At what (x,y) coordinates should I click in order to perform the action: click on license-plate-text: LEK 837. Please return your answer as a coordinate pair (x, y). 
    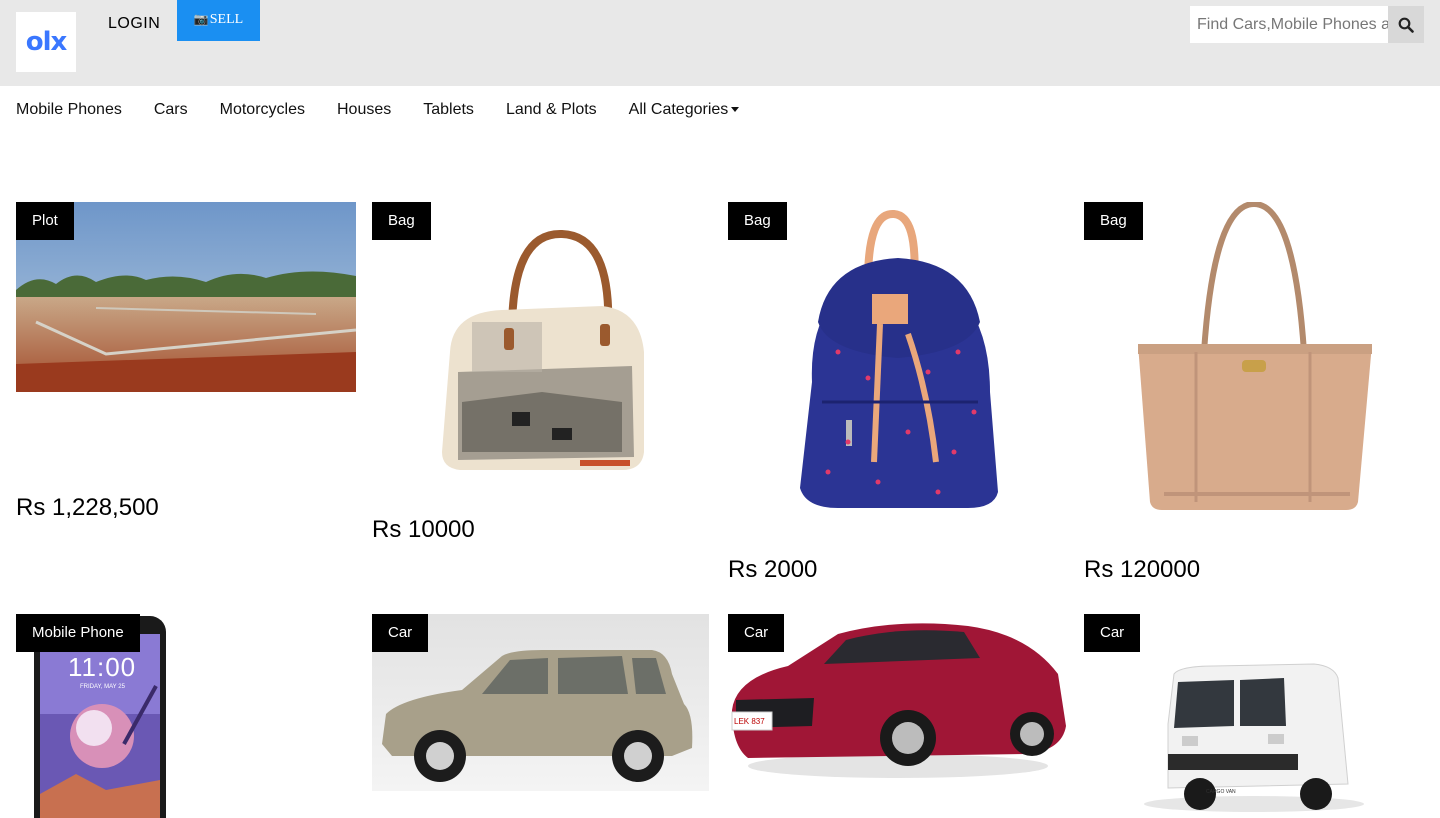
    Looking at the image, I should click on (749, 721).